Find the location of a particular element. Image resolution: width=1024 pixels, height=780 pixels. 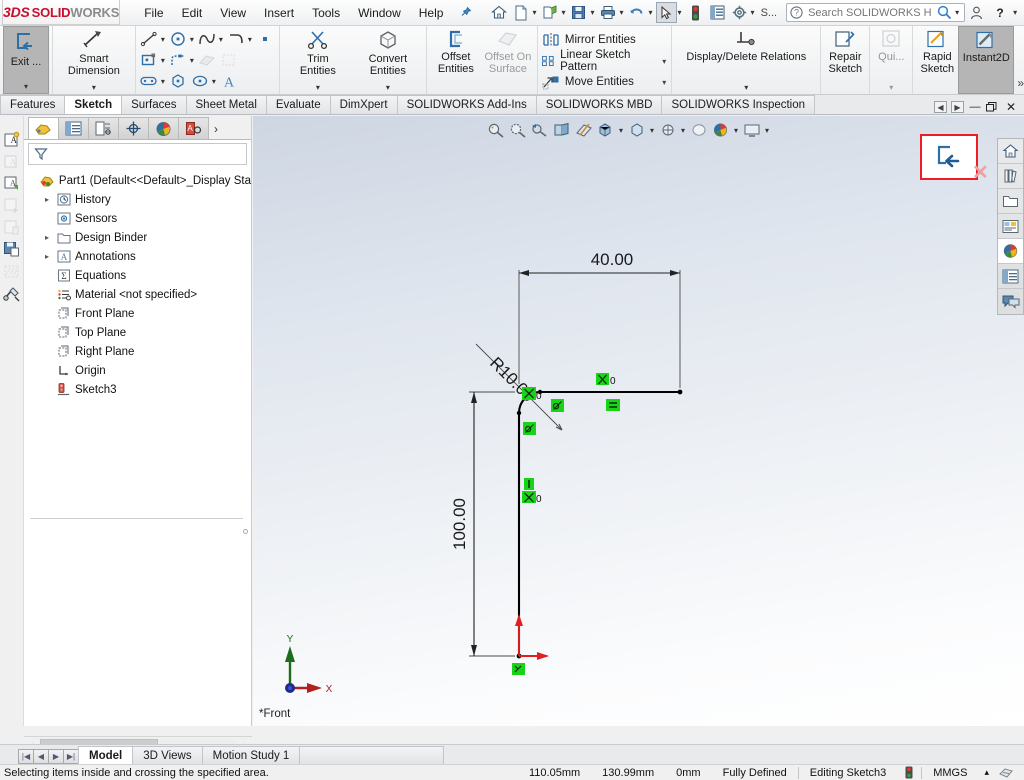

status-units: MMGS is located at coordinates (950, 773).